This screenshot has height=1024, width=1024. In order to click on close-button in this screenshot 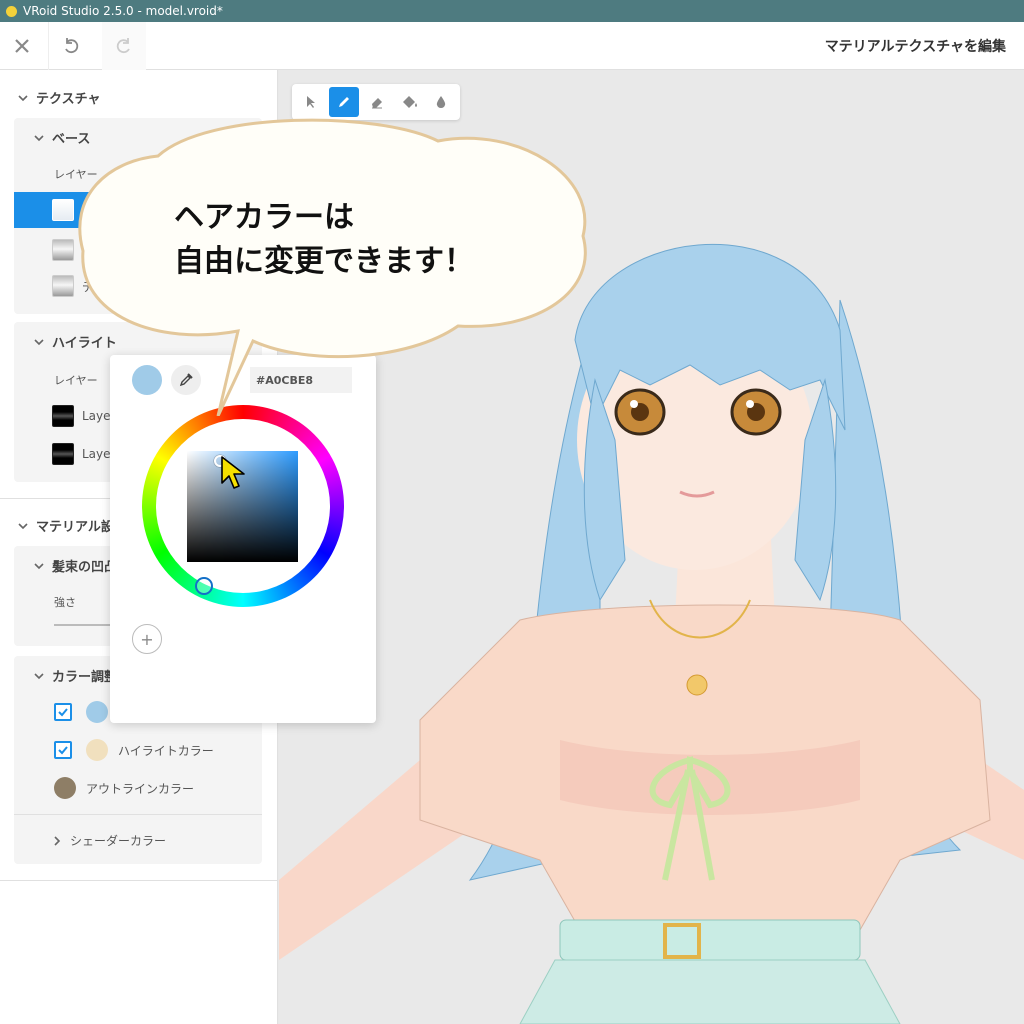, I will do `click(22, 46)`.